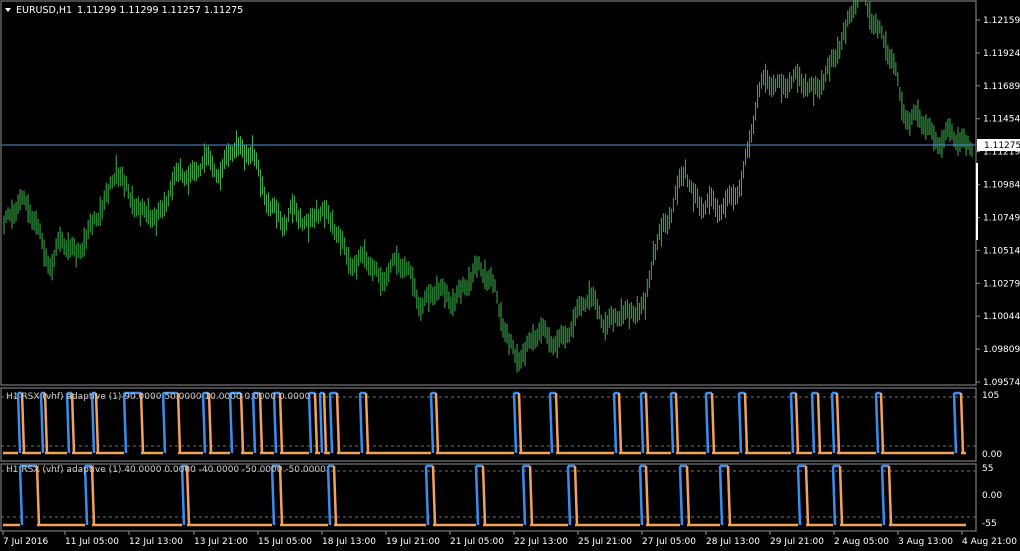 This screenshot has height=551, width=1020. I want to click on time-tick-label: 25 Jul 21:00, so click(605, 542).